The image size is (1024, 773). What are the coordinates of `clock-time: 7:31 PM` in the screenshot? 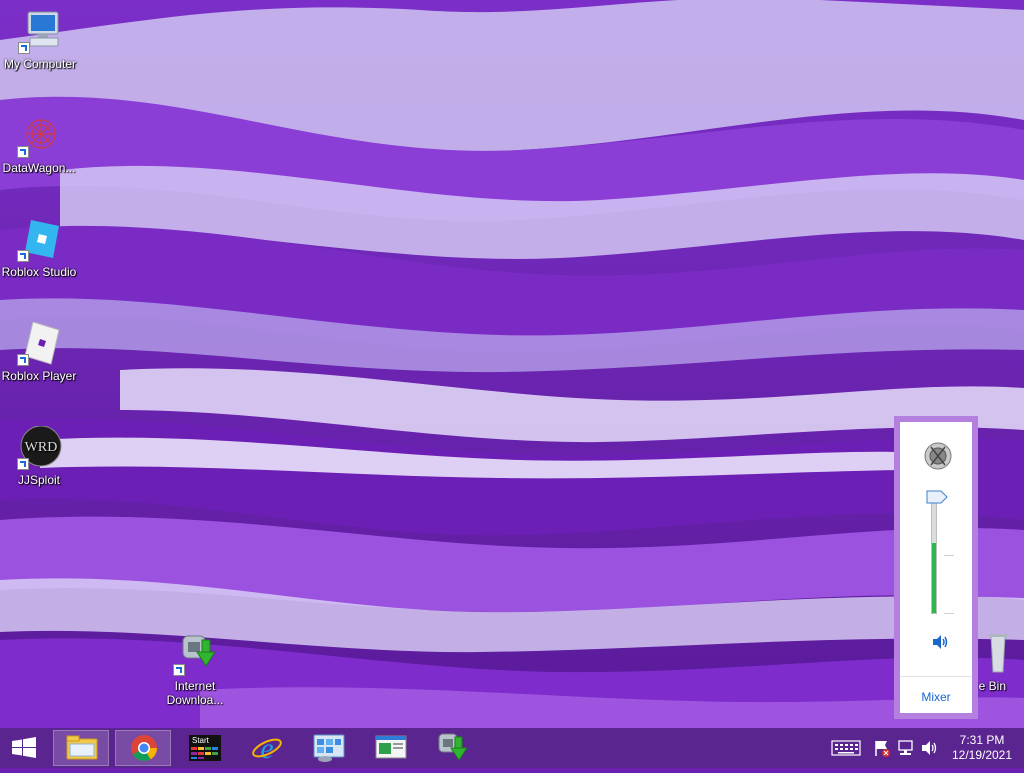 It's located at (982, 740).